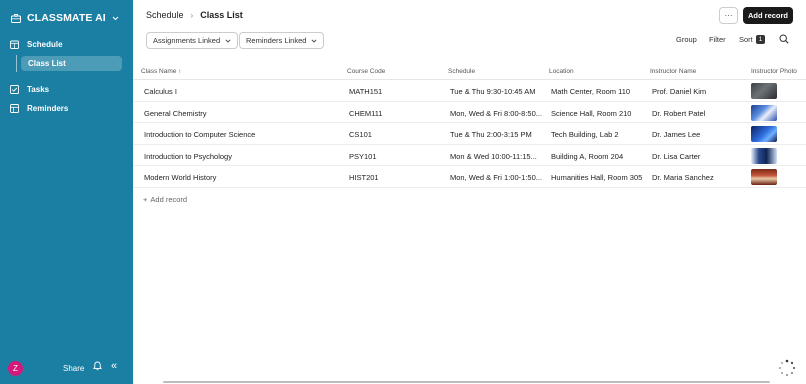  Describe the element at coordinates (728, 15) in the screenshot. I see `more-options-button: ···` at that location.